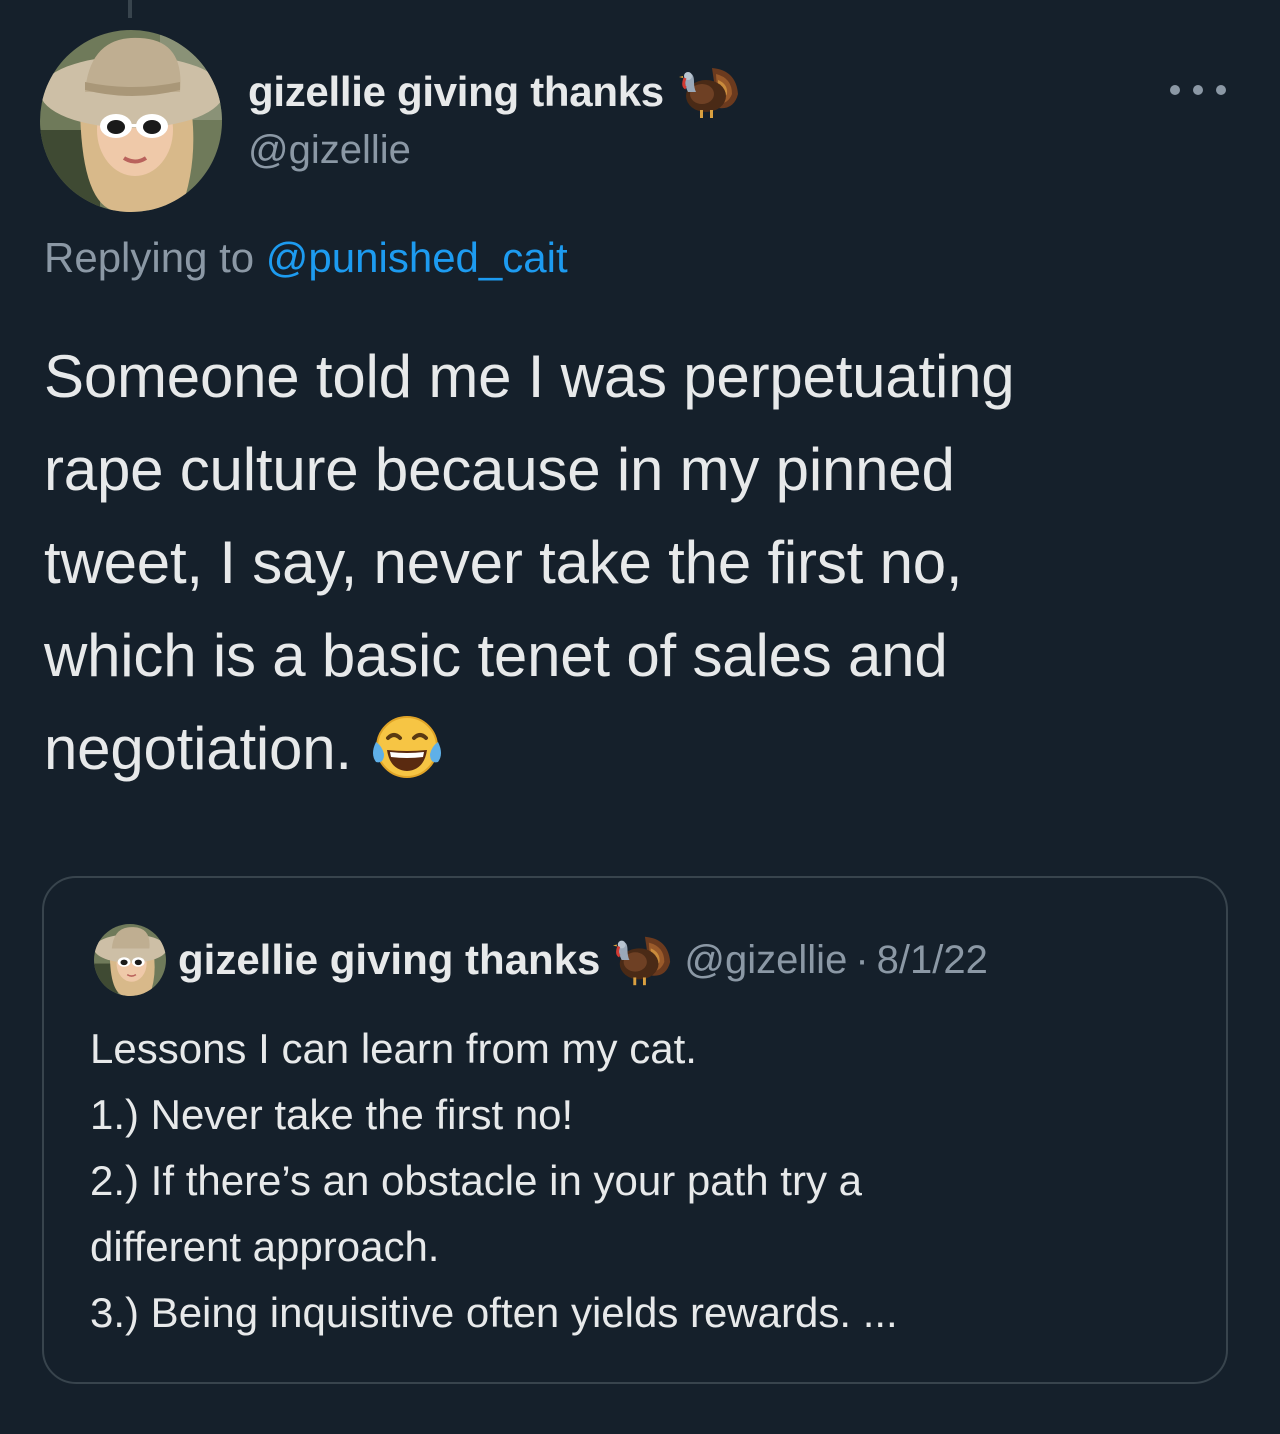 The width and height of the screenshot is (1280, 1434). Describe the element at coordinates (503, 562) in the screenshot. I see `tweet-text-line: tweet, I say, never take the first no,` at that location.